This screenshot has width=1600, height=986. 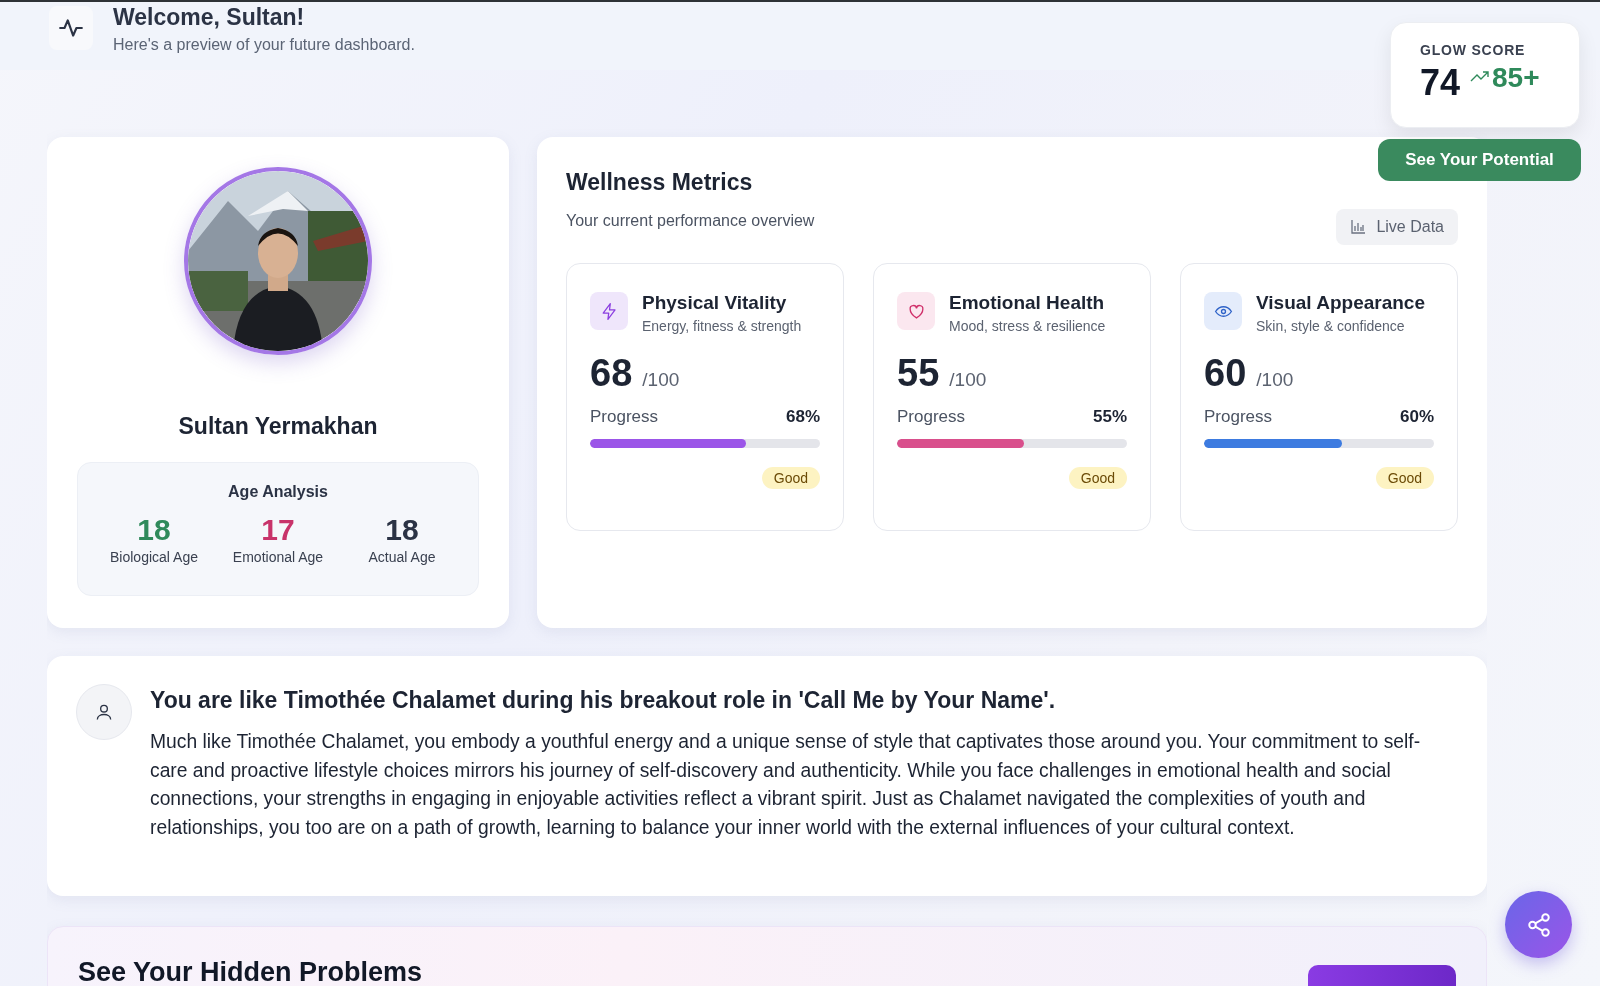 I want to click on metric-title: Physical Vitality, so click(x=715, y=303).